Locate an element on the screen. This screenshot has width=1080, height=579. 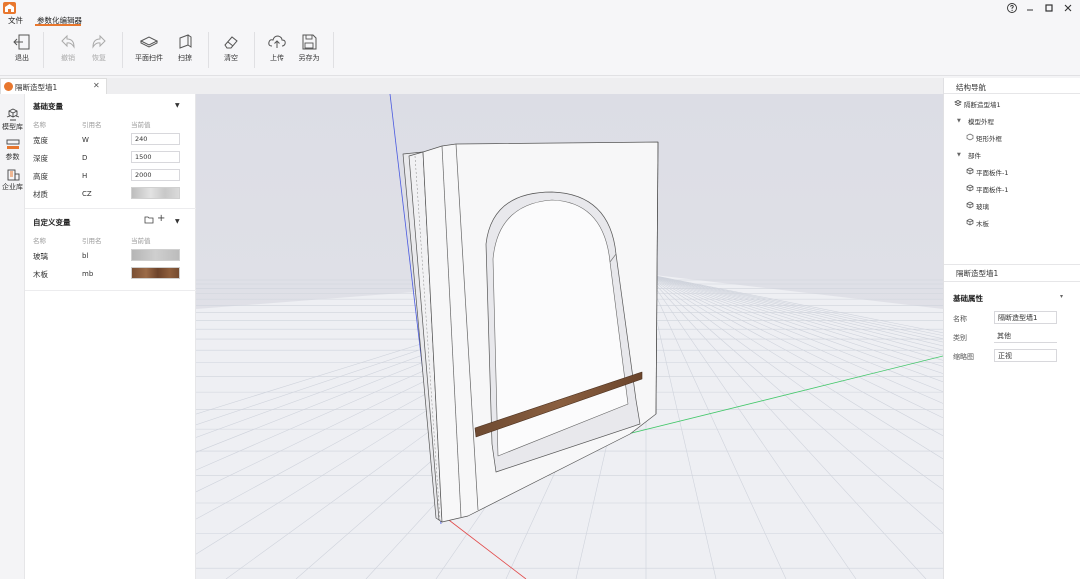
var-name: 玻璃 is located at coordinates (40, 256).